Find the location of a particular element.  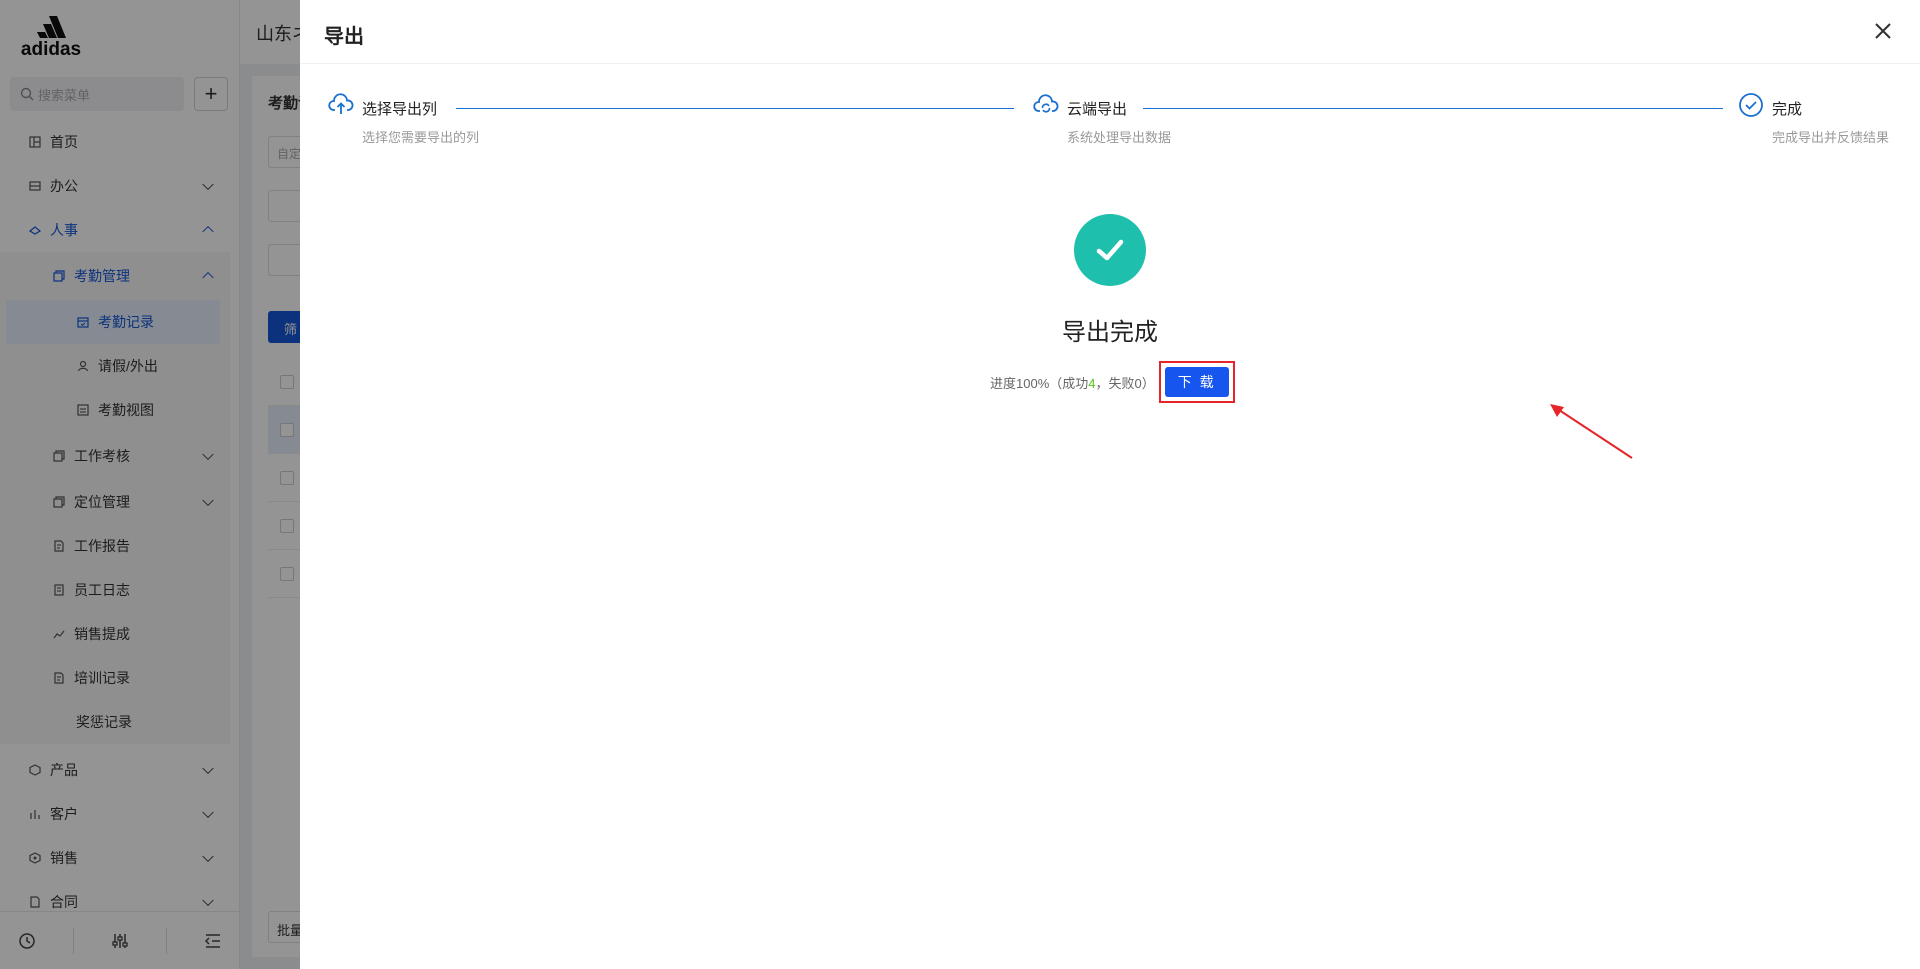

red-arrow-annotation is located at coordinates (1591, 431).